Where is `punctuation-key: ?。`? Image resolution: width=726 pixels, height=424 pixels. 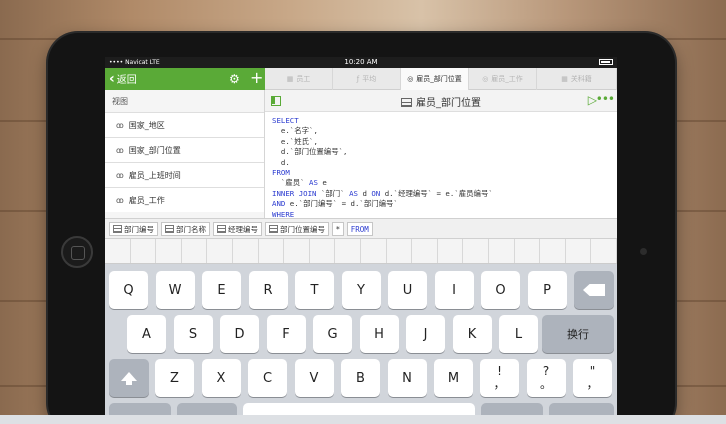
punctuation-key: ?。 is located at coordinates (546, 378).